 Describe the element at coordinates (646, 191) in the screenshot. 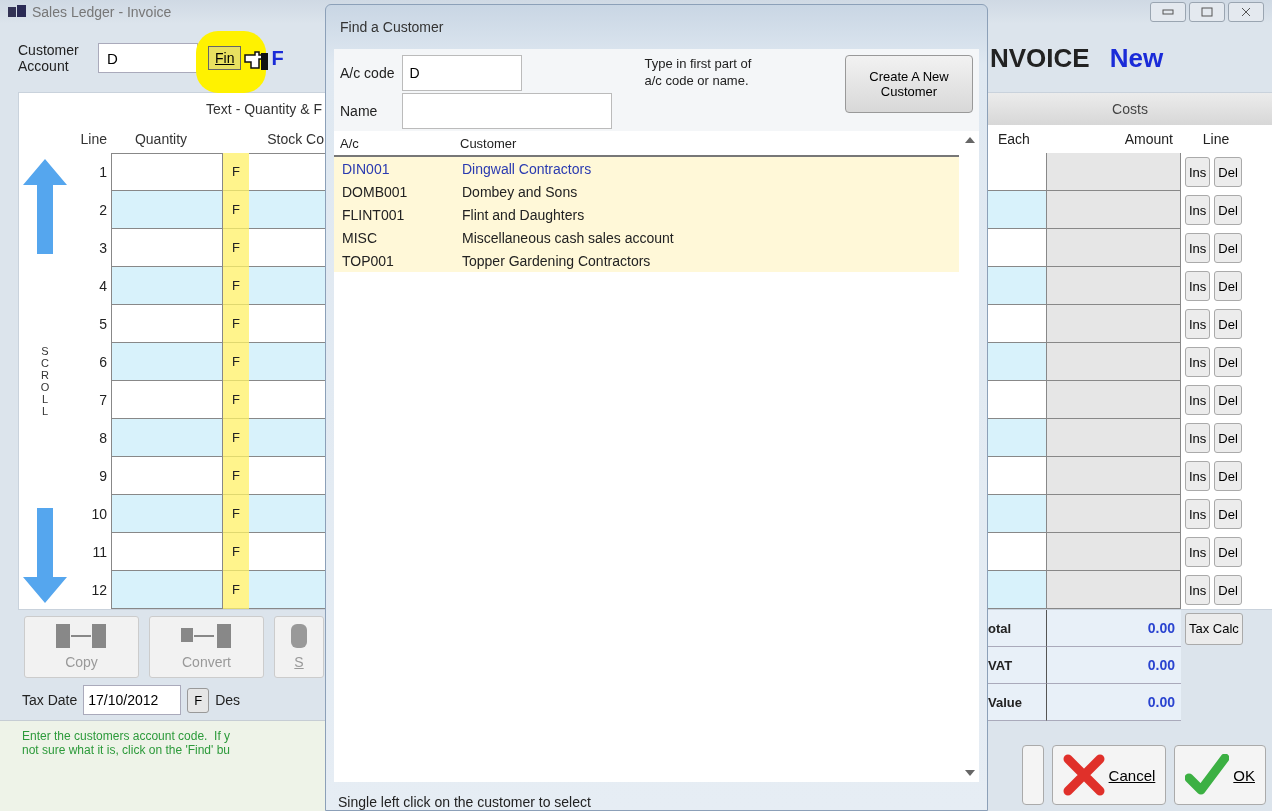

I see `customer-row: DOMB001 Dombey and Sons` at that location.